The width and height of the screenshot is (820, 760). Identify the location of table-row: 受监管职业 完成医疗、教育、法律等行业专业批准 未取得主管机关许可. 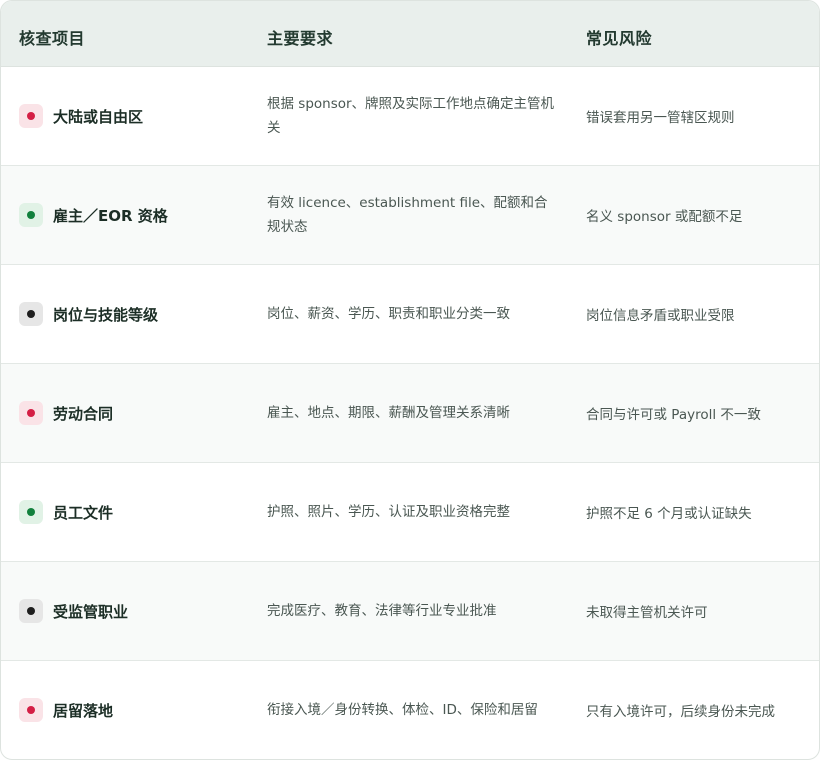
(410, 611).